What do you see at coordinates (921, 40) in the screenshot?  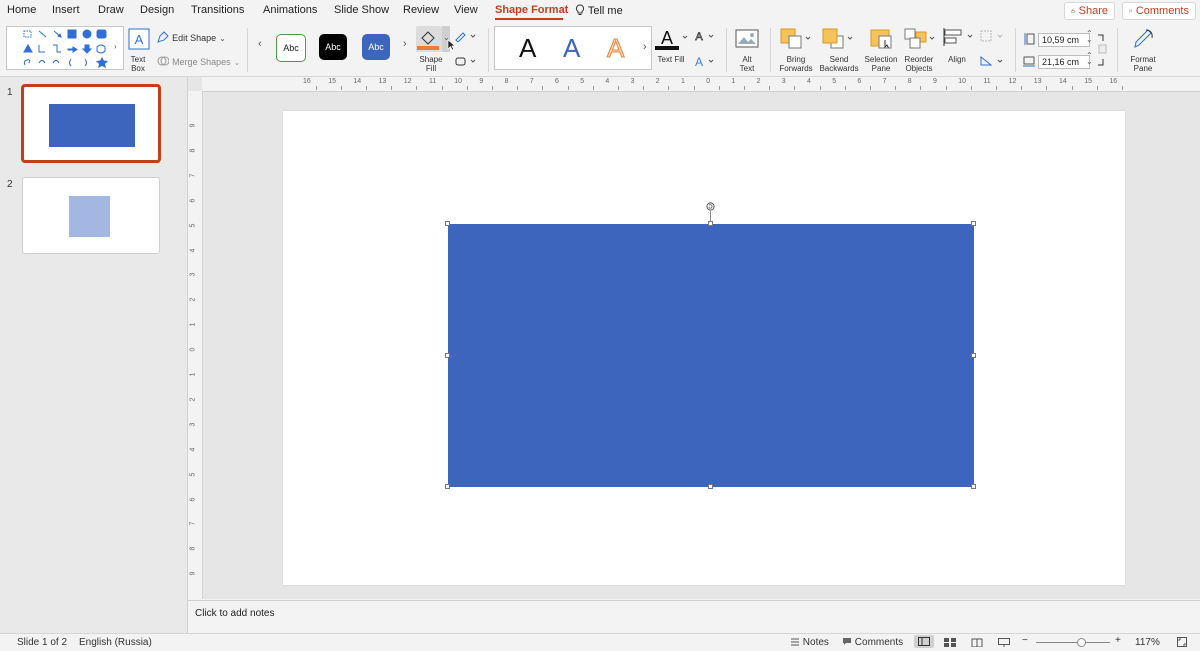 I see `reorder-objects-button` at bounding box center [921, 40].